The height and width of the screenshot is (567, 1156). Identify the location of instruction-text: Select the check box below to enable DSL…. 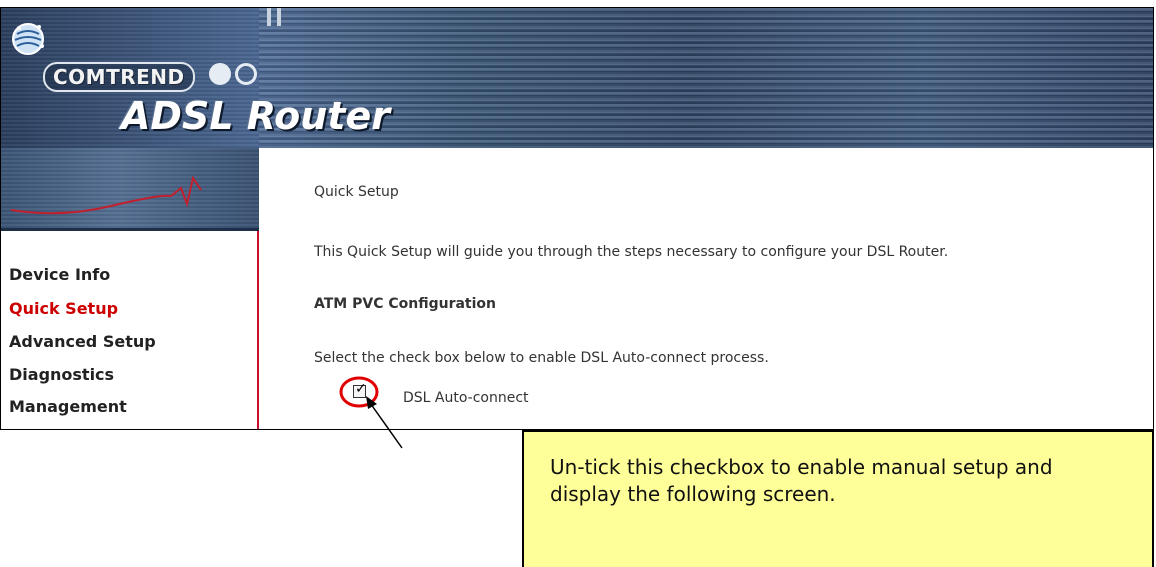
(541, 358).